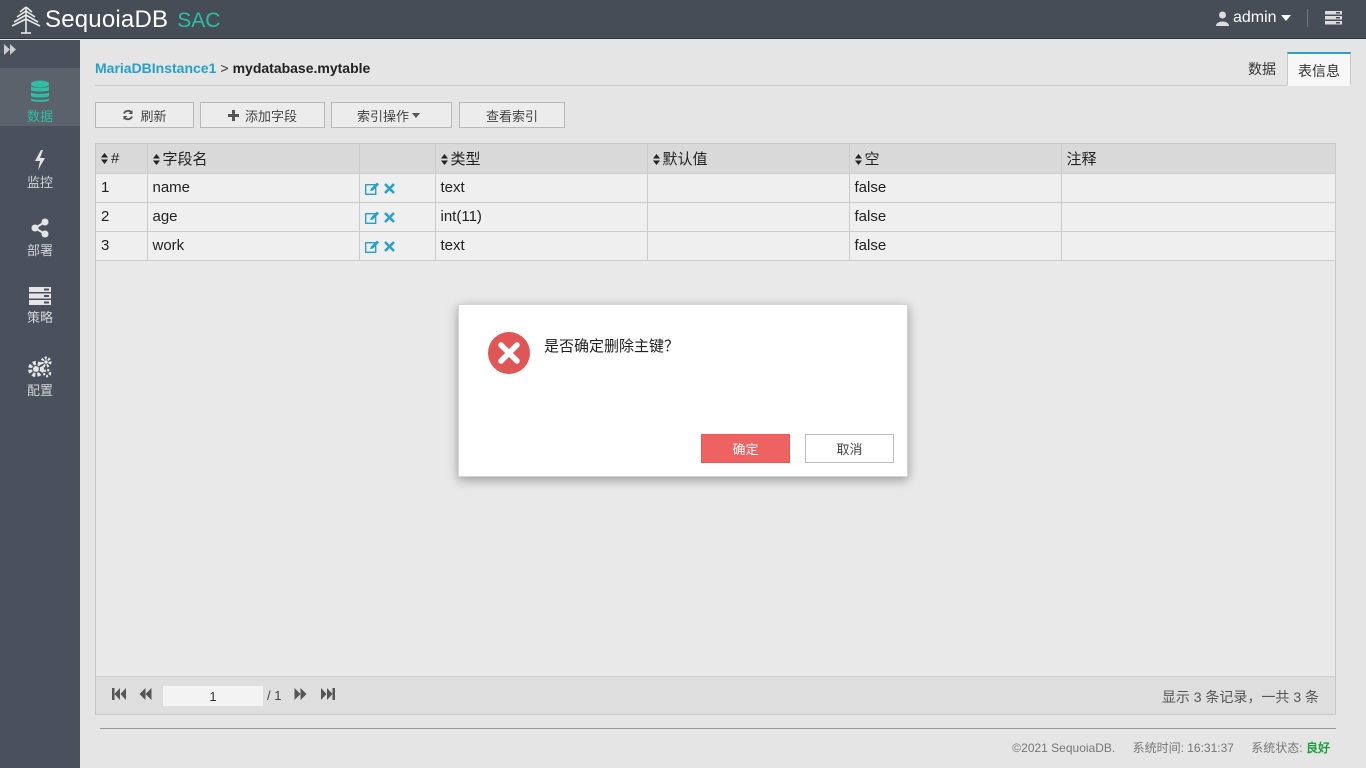 Image resolution: width=1366 pixels, height=768 pixels. Describe the element at coordinates (39, 182) in the screenshot. I see `sidebar-item-label: 监控` at that location.